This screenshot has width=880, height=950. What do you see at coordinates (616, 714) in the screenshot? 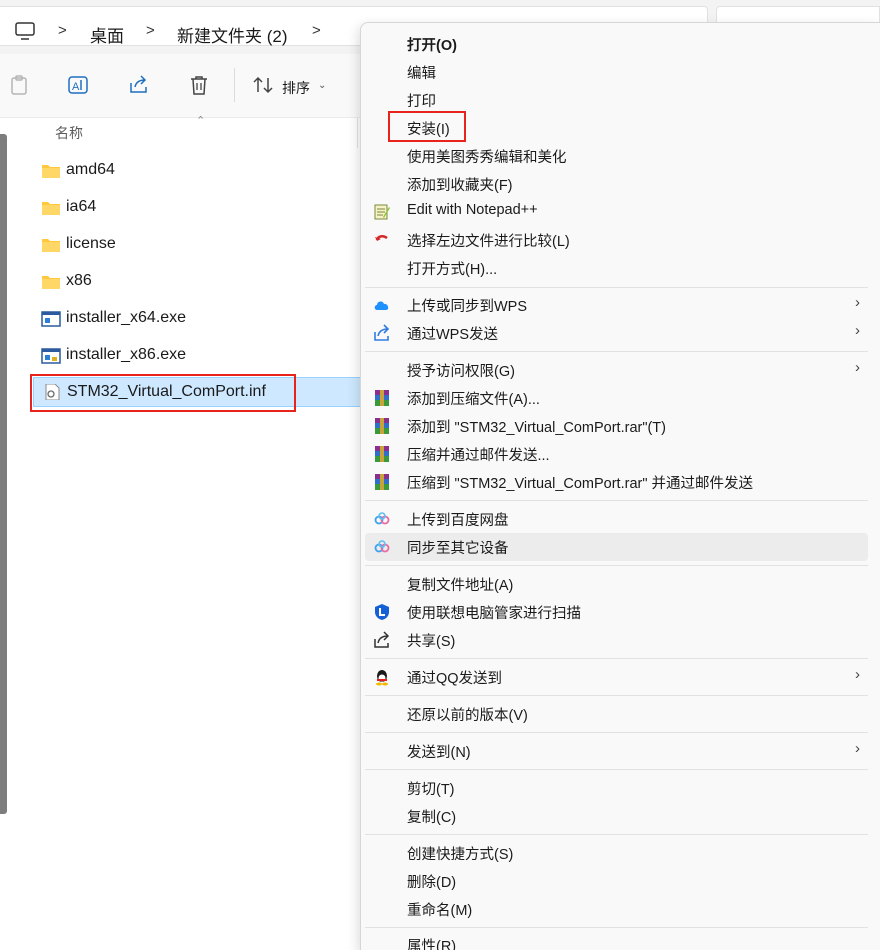
I see `menu-item-restore-versions: 还原以前的版本(V)` at bounding box center [616, 714].